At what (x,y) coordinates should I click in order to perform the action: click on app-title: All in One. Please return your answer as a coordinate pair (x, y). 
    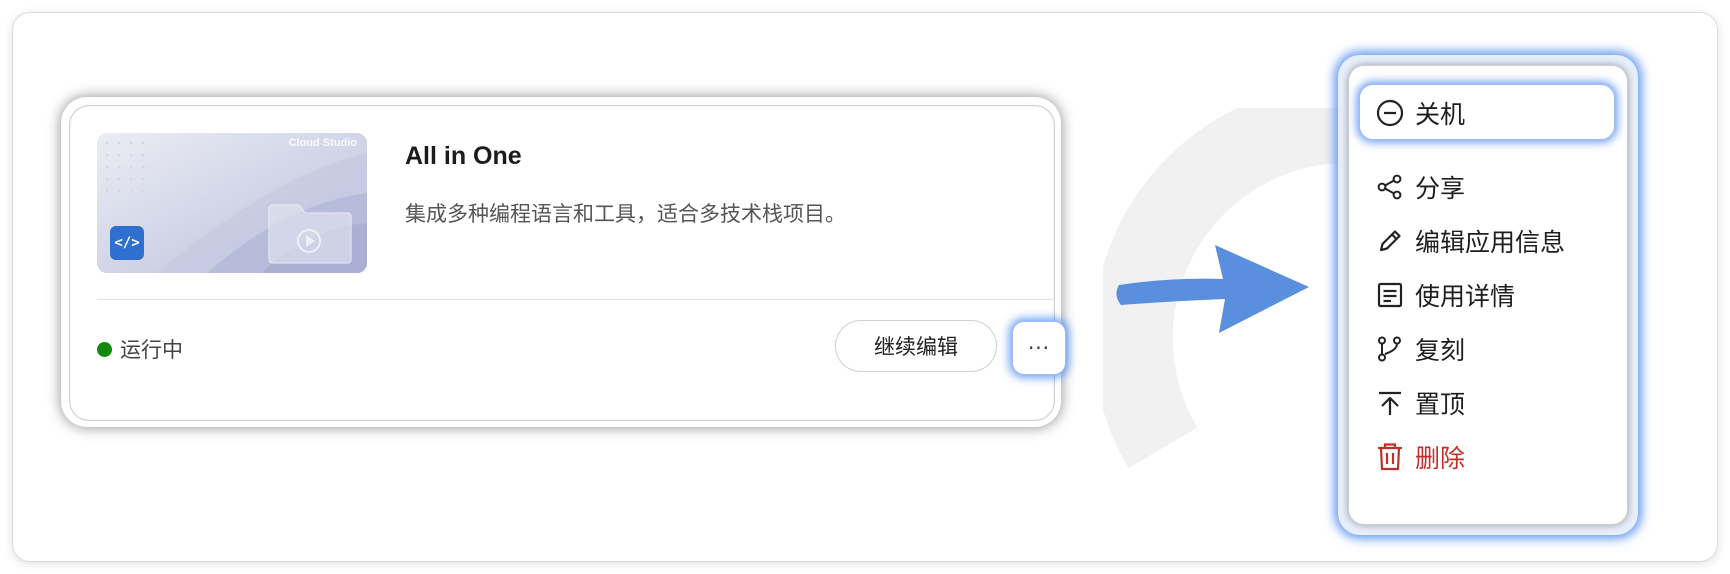
    Looking at the image, I should click on (463, 156).